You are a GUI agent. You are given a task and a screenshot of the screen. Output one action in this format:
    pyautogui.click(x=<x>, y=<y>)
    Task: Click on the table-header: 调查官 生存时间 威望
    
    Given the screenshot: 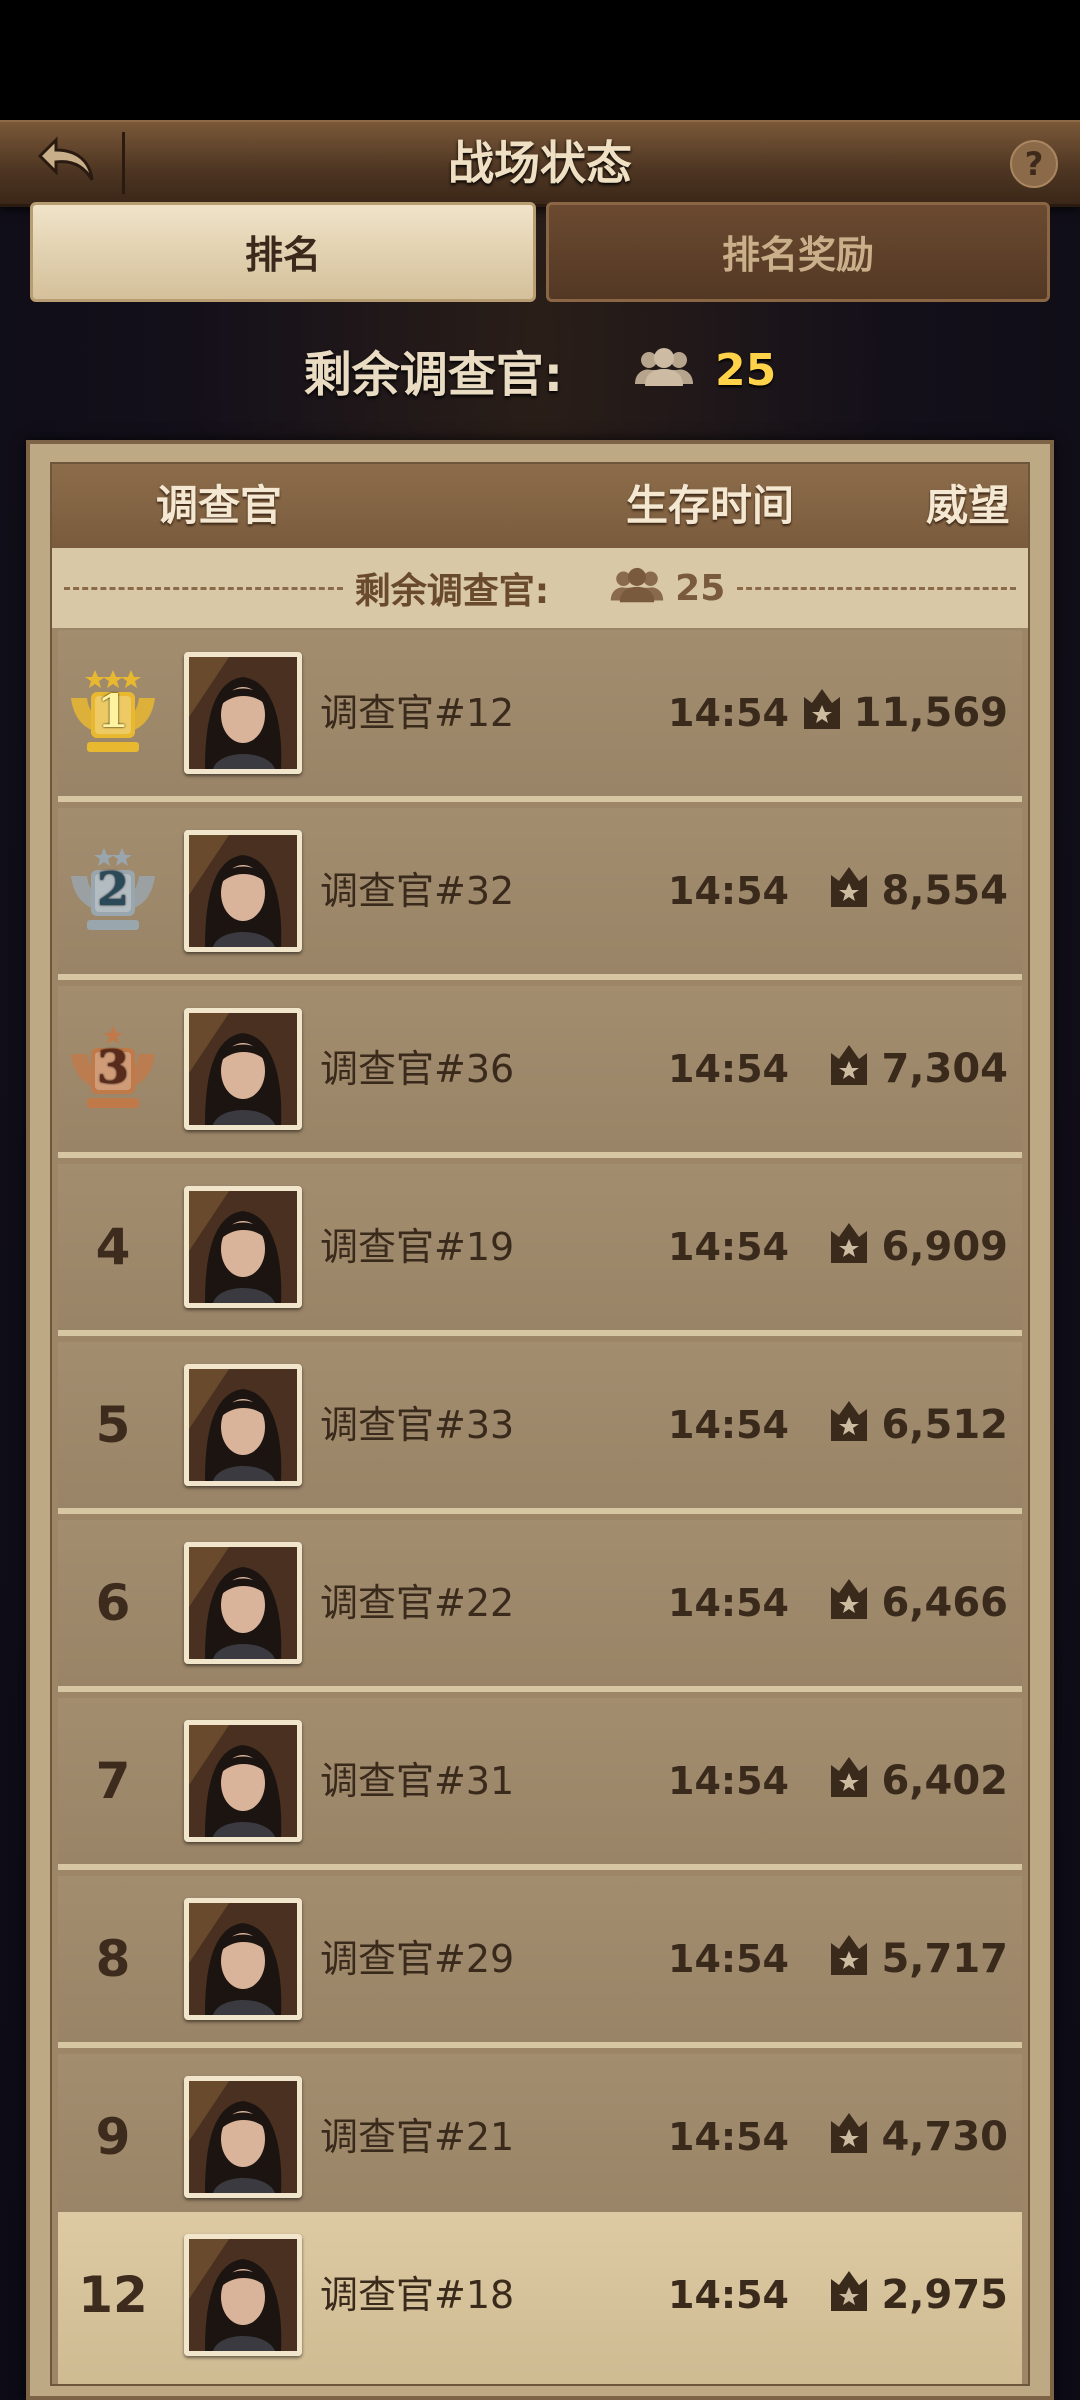 What is the action you would take?
    pyautogui.click(x=540, y=506)
    